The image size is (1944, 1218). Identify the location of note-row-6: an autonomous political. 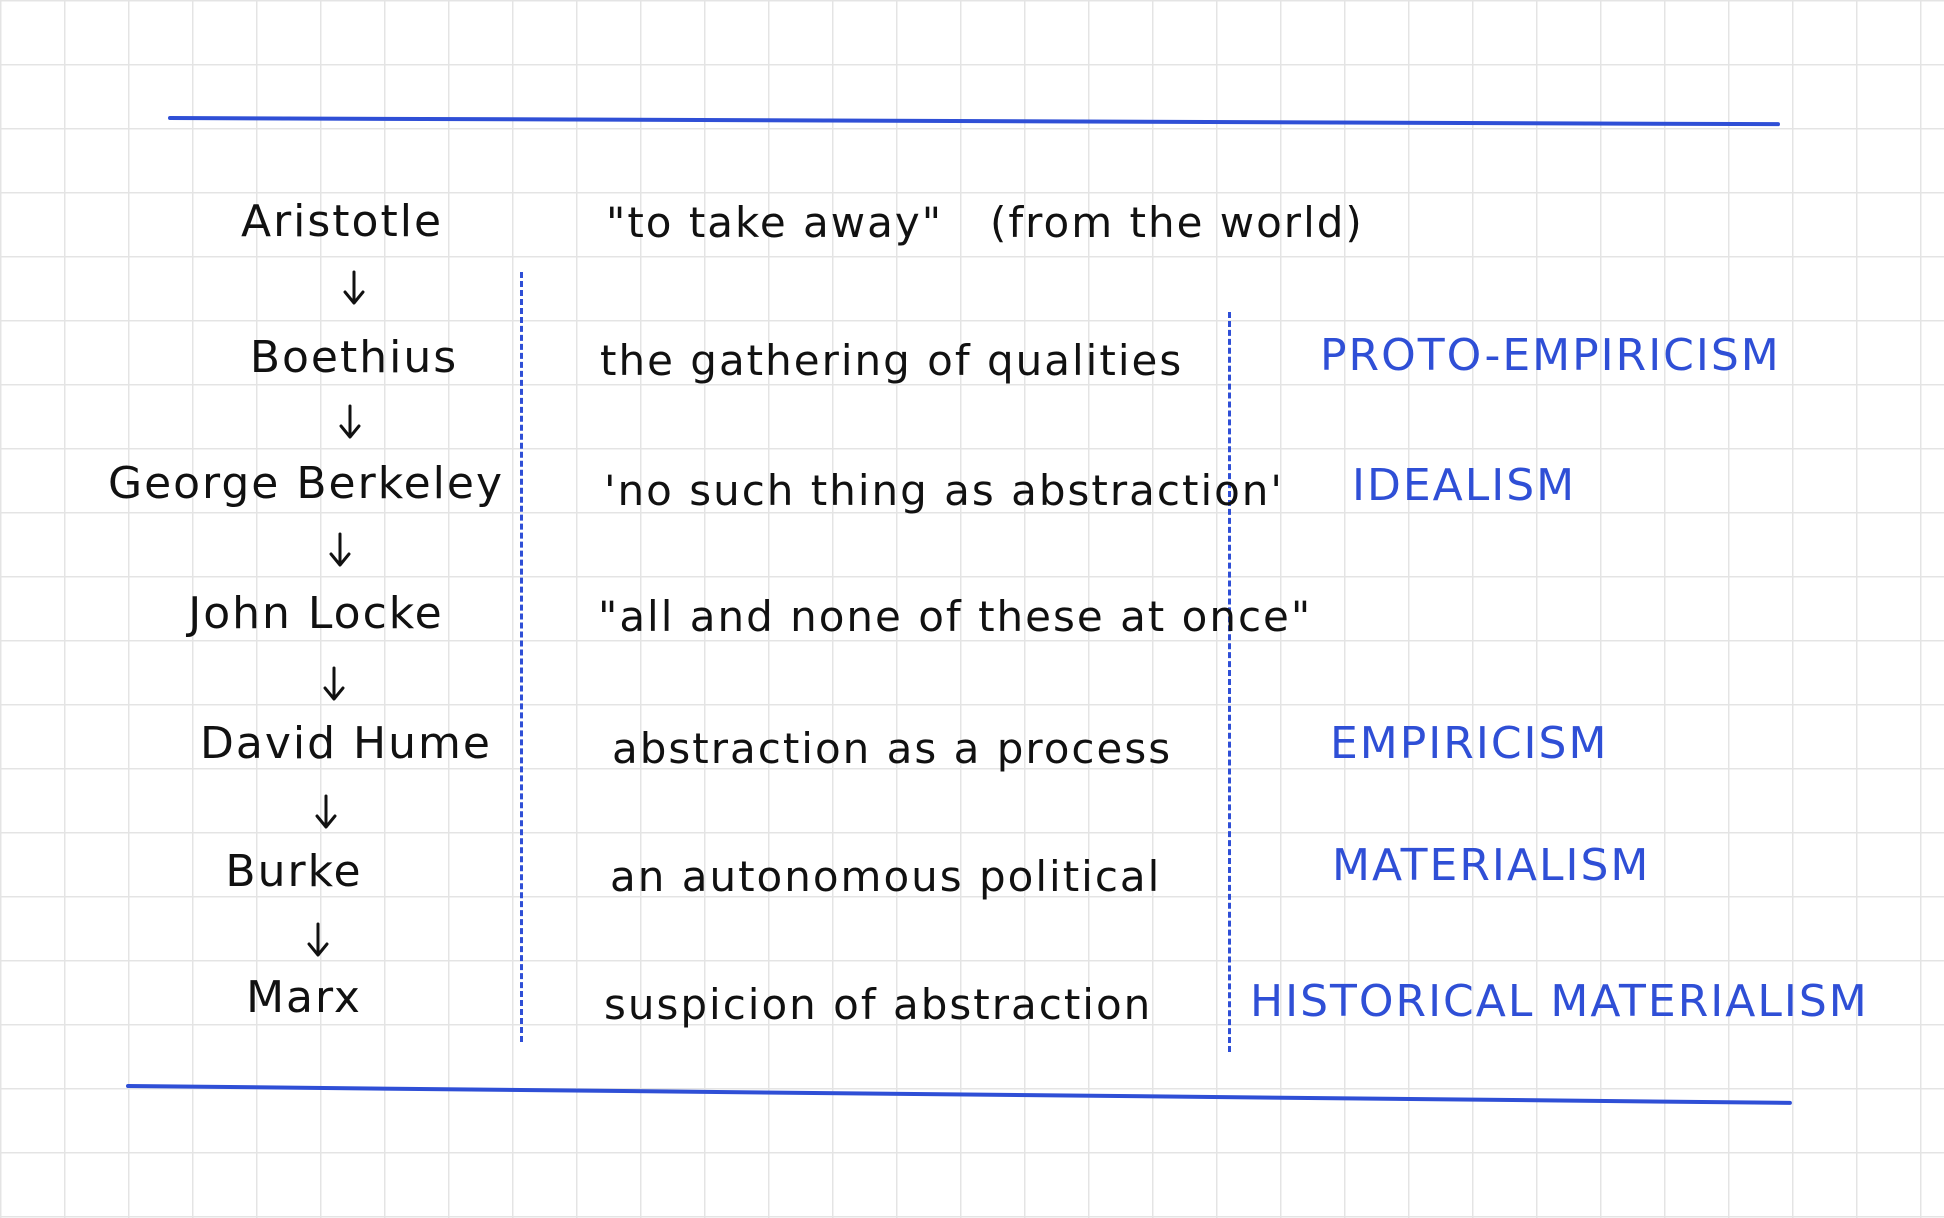
(886, 876).